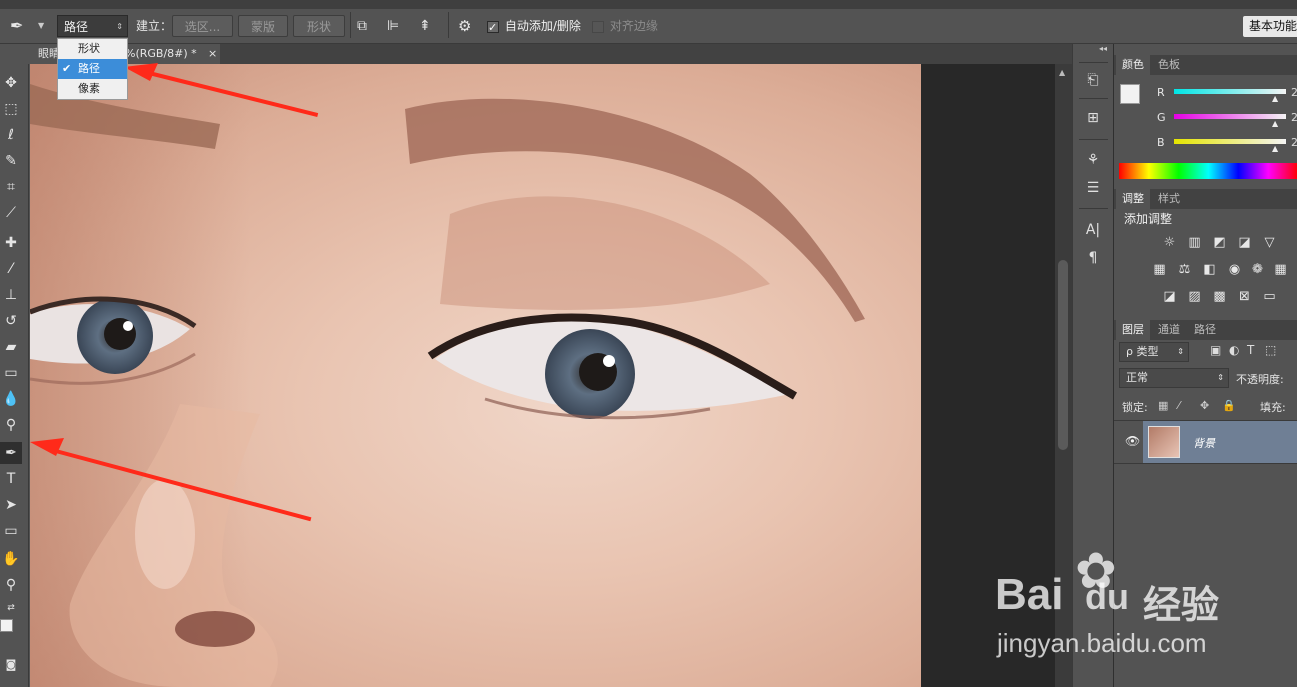 Image resolution: width=1297 pixels, height=687 pixels. What do you see at coordinates (1234, 269) in the screenshot?
I see `photo-filter-icon: ◉` at bounding box center [1234, 269].